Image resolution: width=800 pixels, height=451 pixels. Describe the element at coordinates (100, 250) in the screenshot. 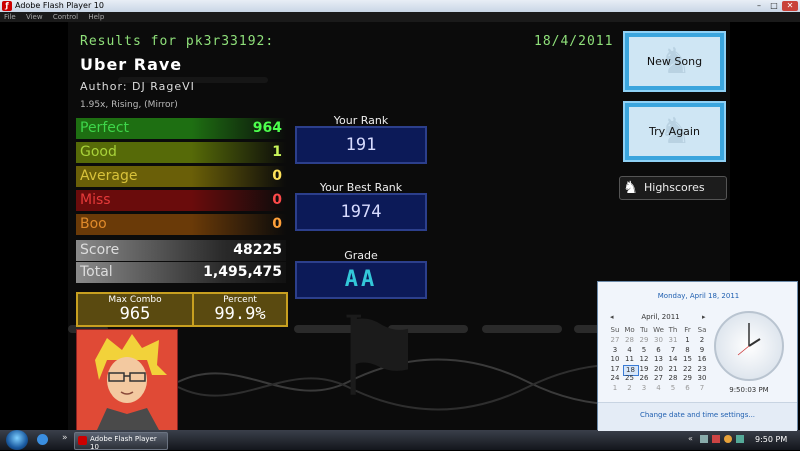

I see `score-label: Score` at that location.